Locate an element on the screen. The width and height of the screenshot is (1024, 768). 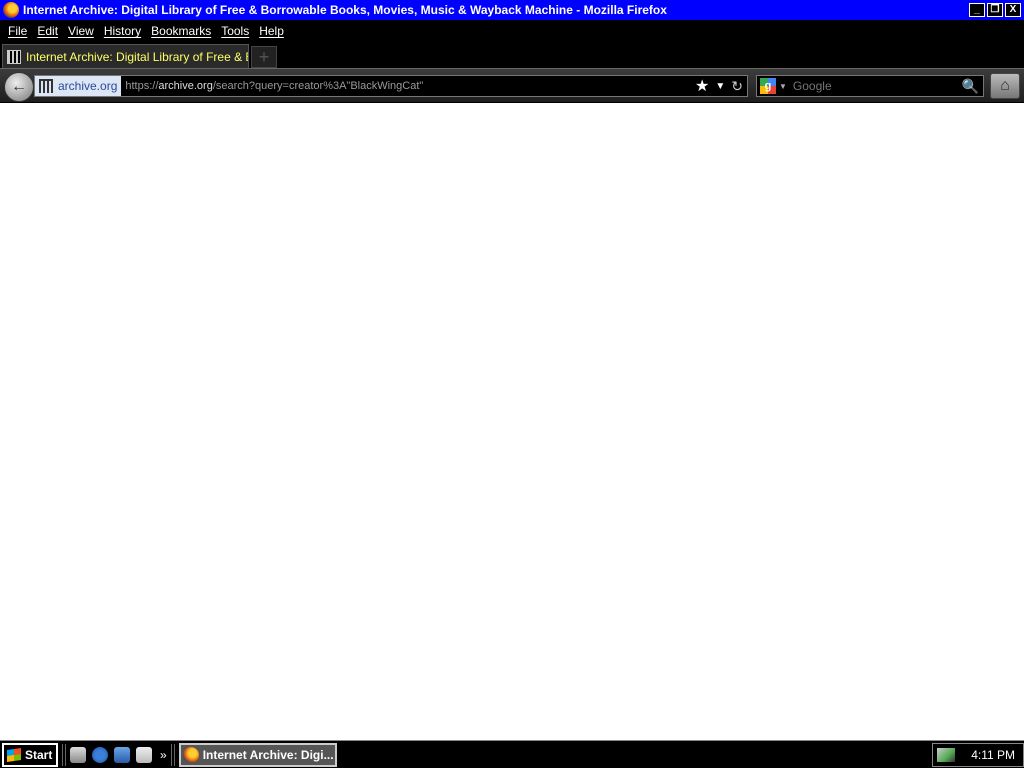
url-path: /search?query=creator%3A"BlackWingCat" is located at coordinates (318, 86).